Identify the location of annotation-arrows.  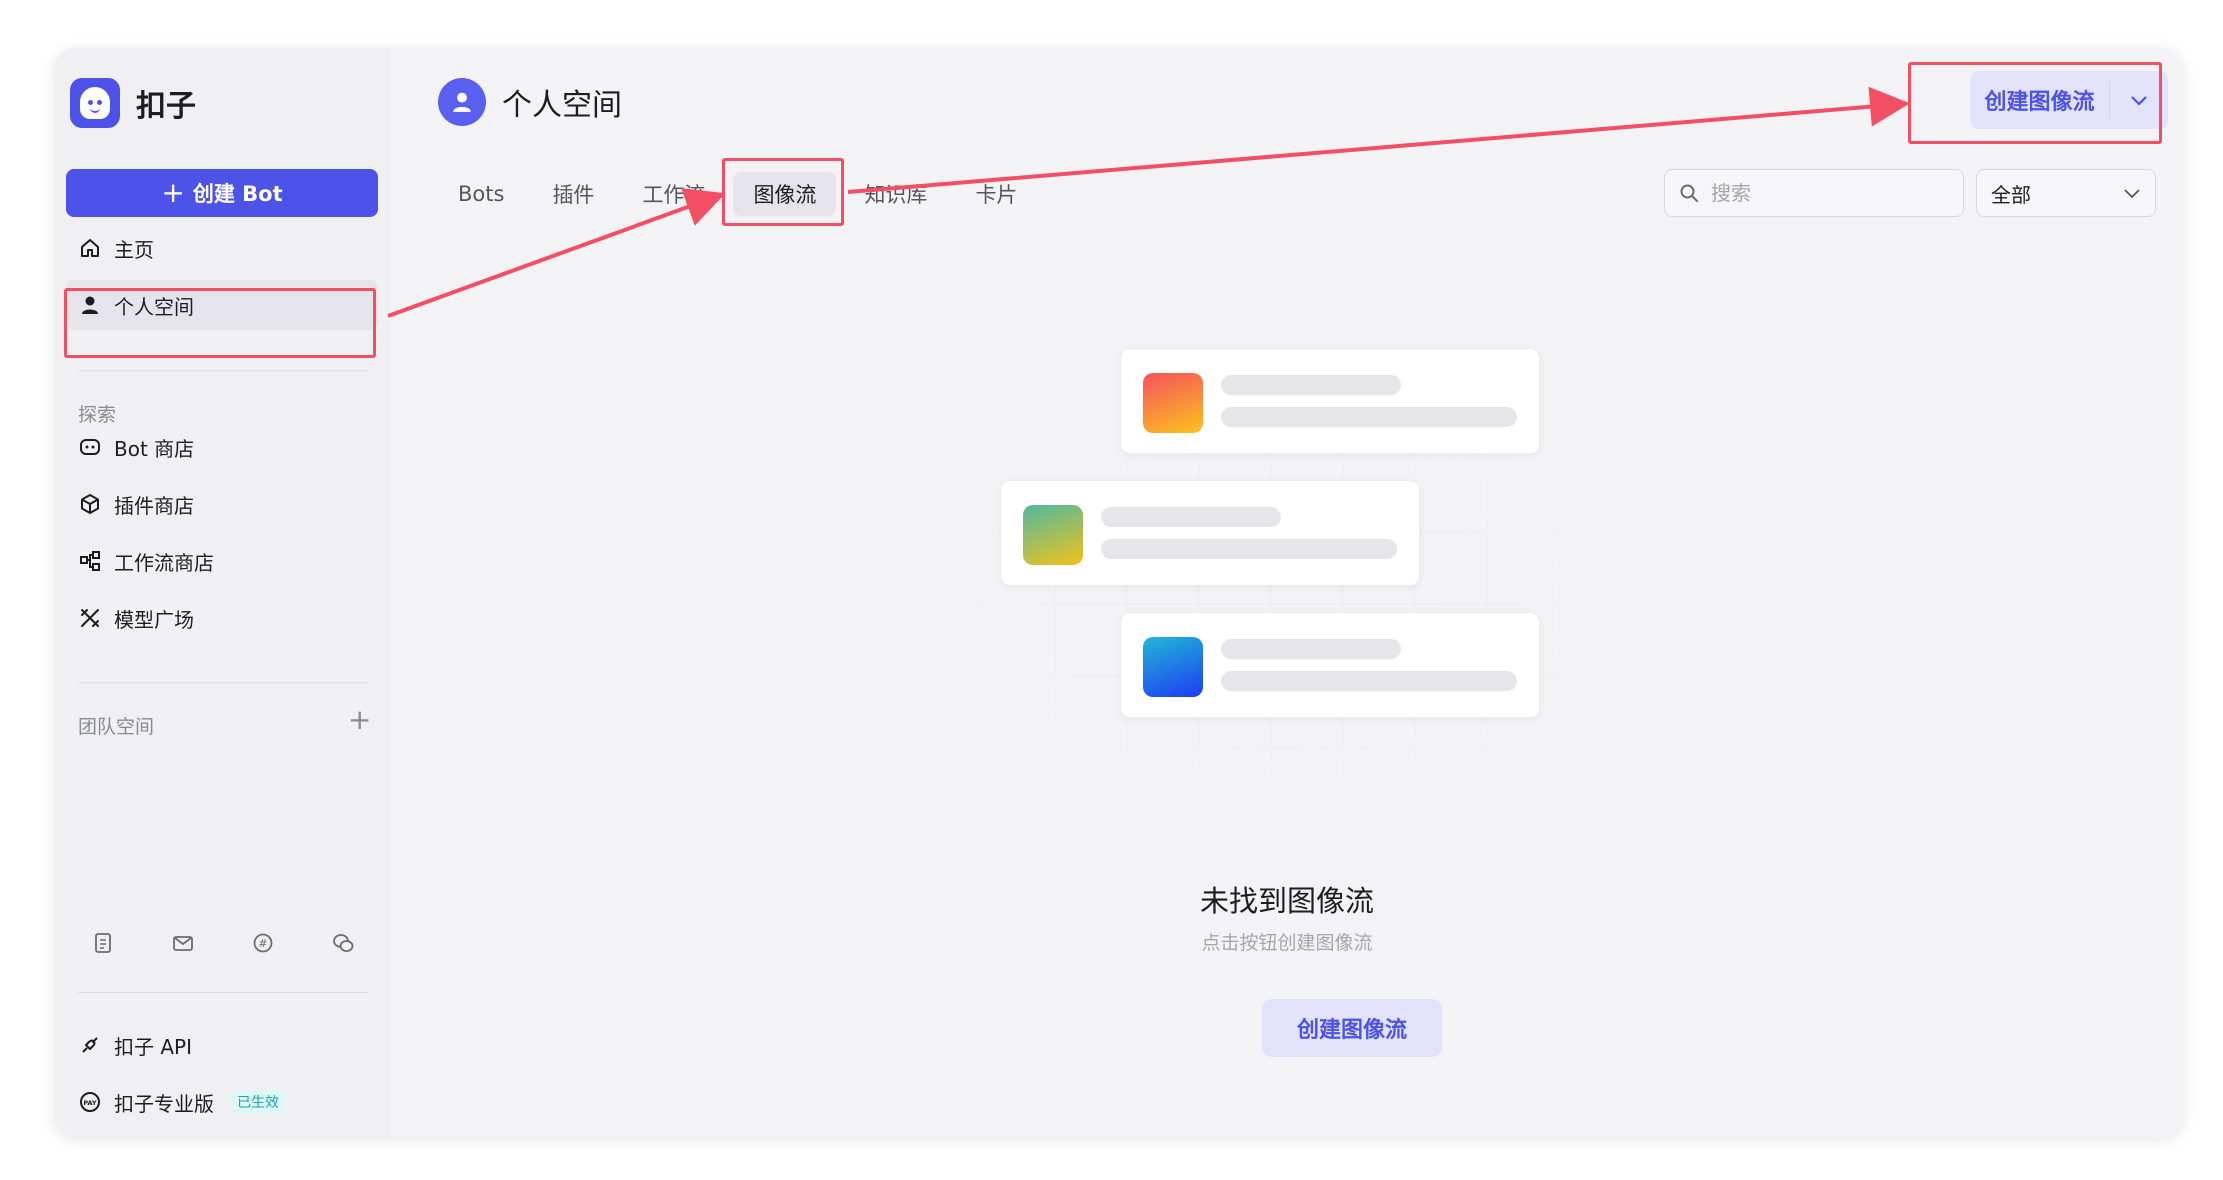
(1148, 202).